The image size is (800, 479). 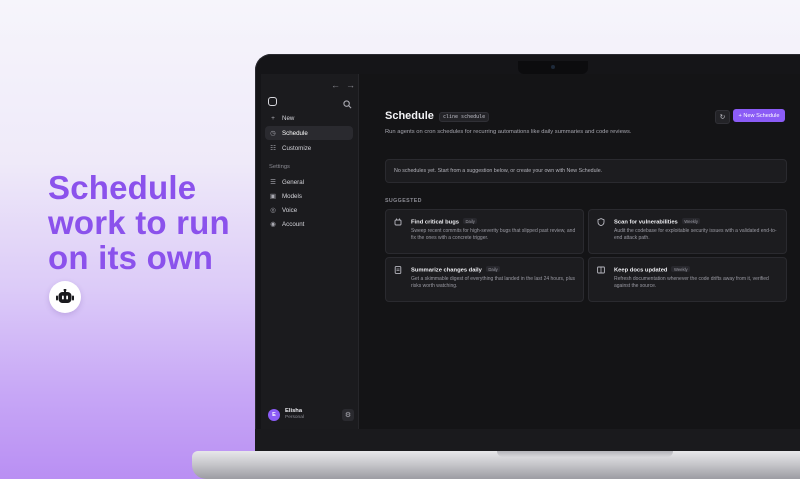 I want to click on document-icon, so click(x=398, y=270).